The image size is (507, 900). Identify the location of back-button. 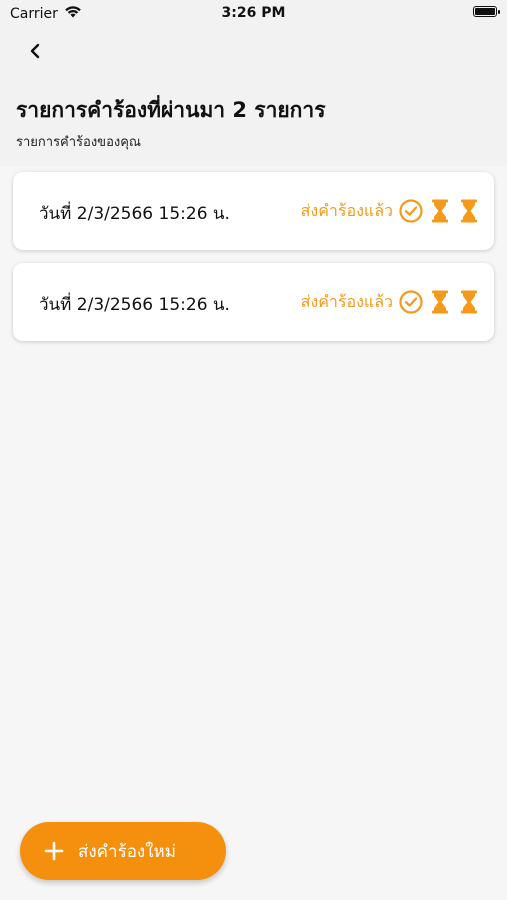
(35, 51).